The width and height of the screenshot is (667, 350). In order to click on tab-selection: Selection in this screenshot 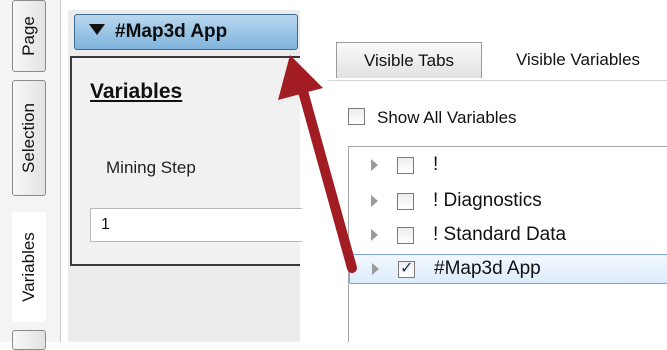, I will do `click(29, 138)`.